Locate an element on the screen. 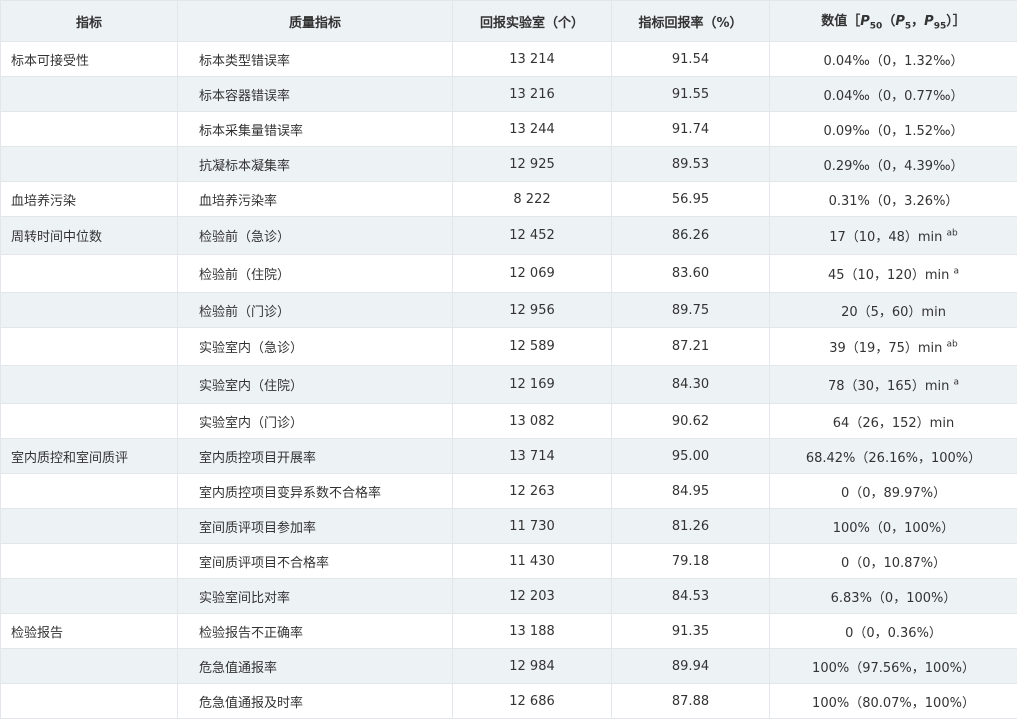 The width and height of the screenshot is (1017, 720). labs-cell: 13 244 is located at coordinates (532, 129).